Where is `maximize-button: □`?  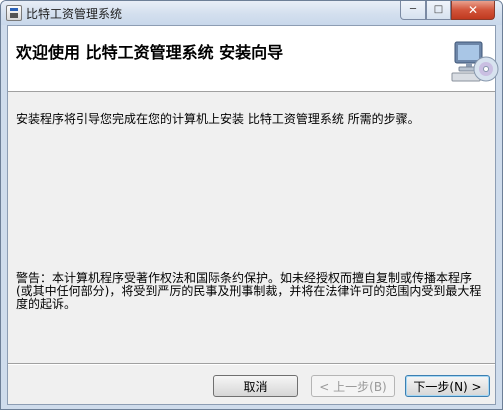
maximize-button: □ is located at coordinates (438, 10).